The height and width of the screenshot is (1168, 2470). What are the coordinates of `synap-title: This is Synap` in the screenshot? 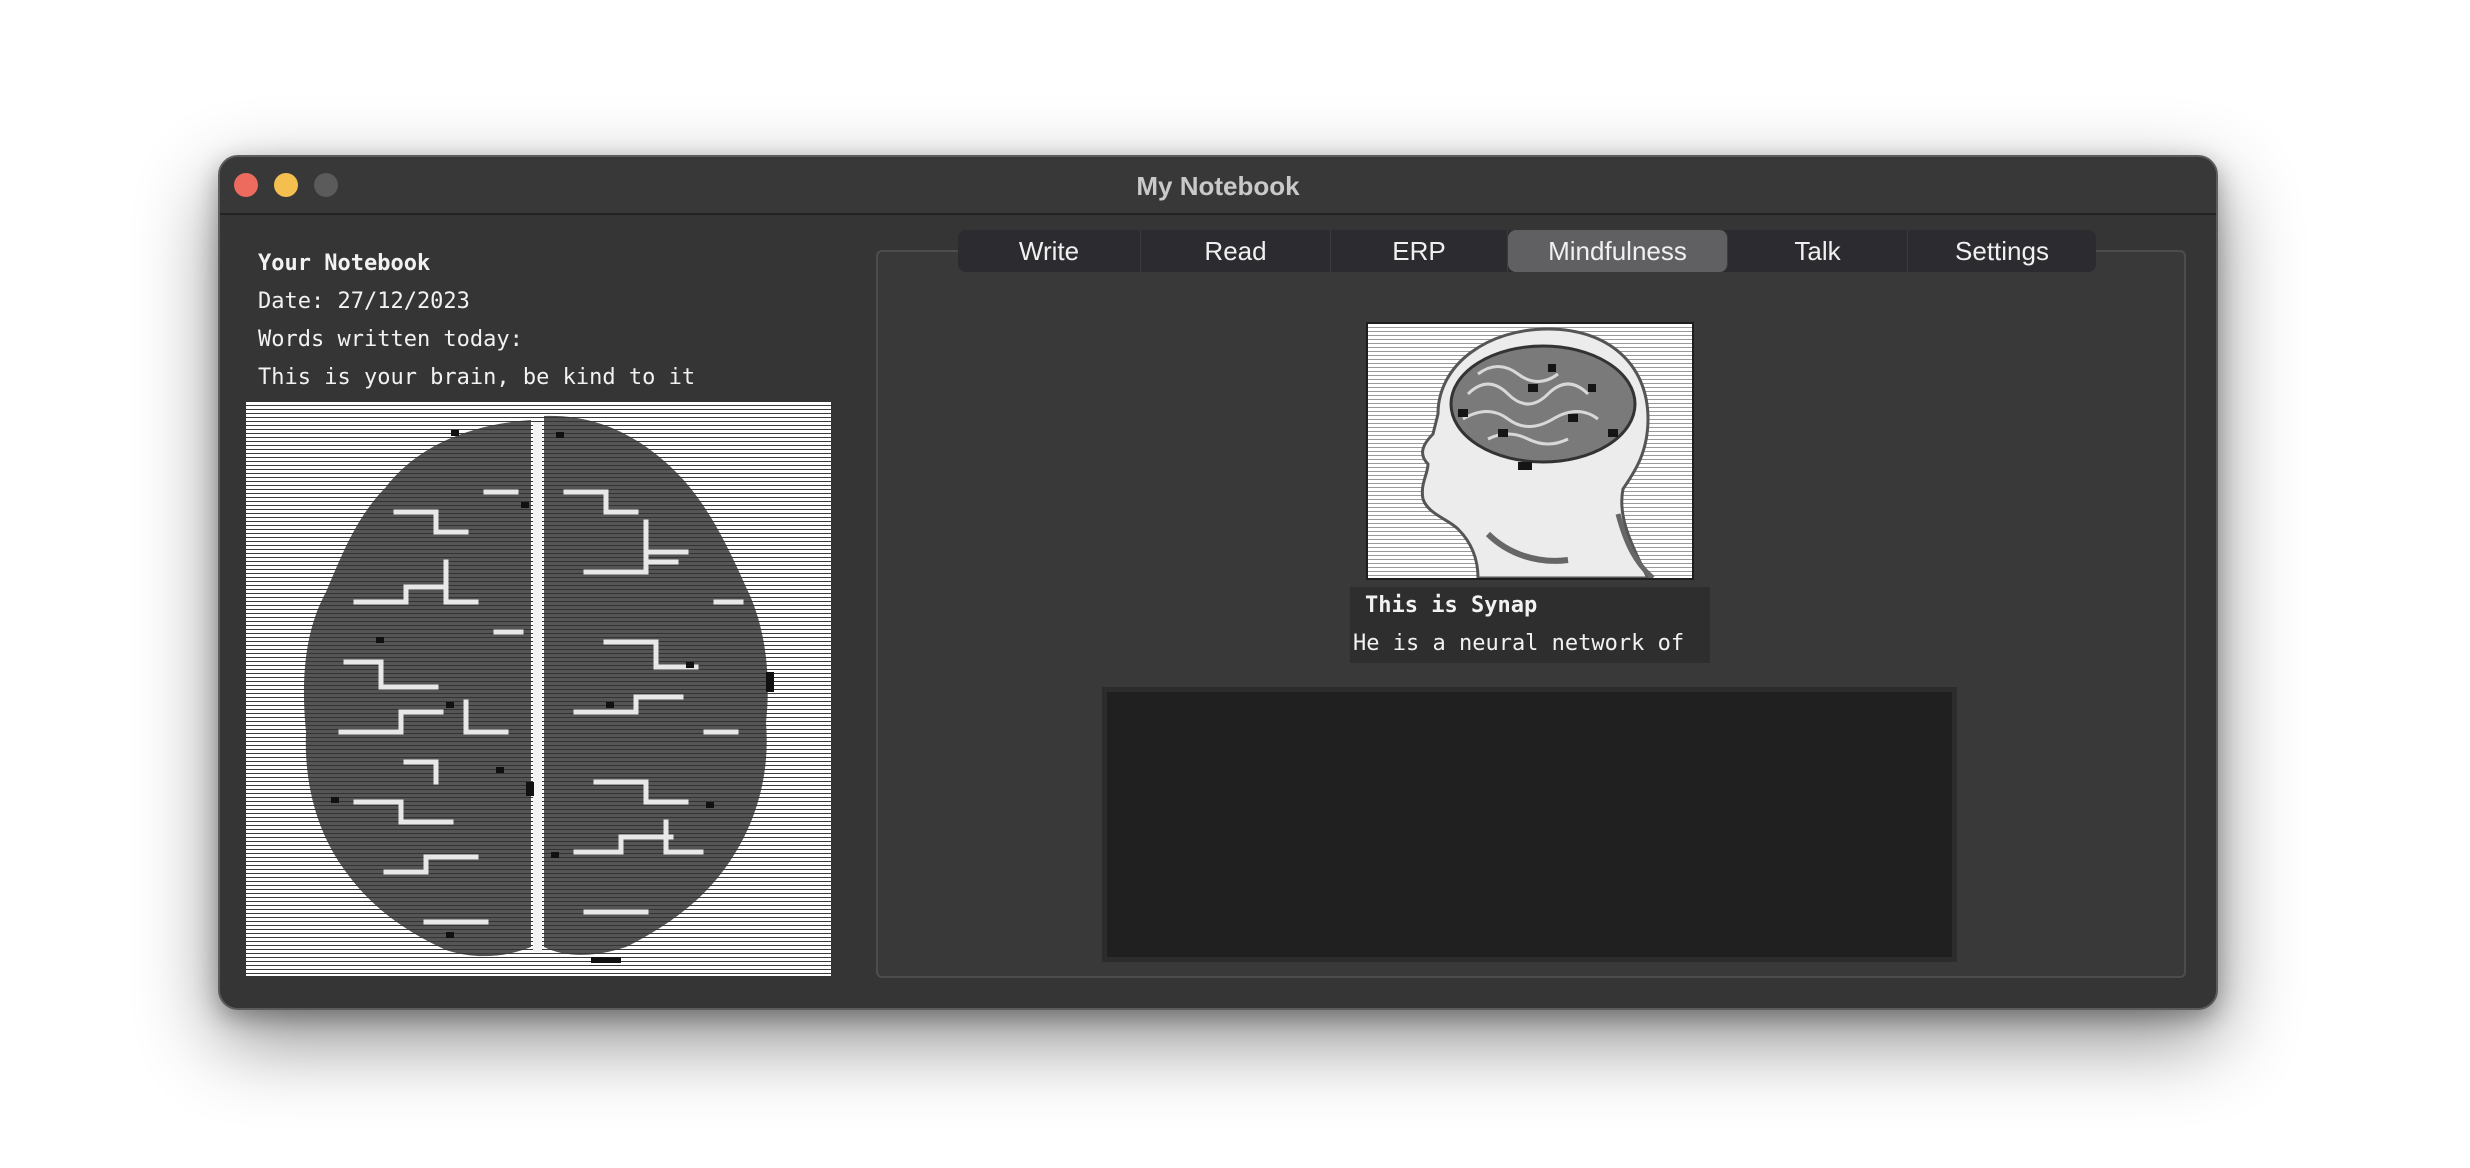 It's located at (1451, 605).